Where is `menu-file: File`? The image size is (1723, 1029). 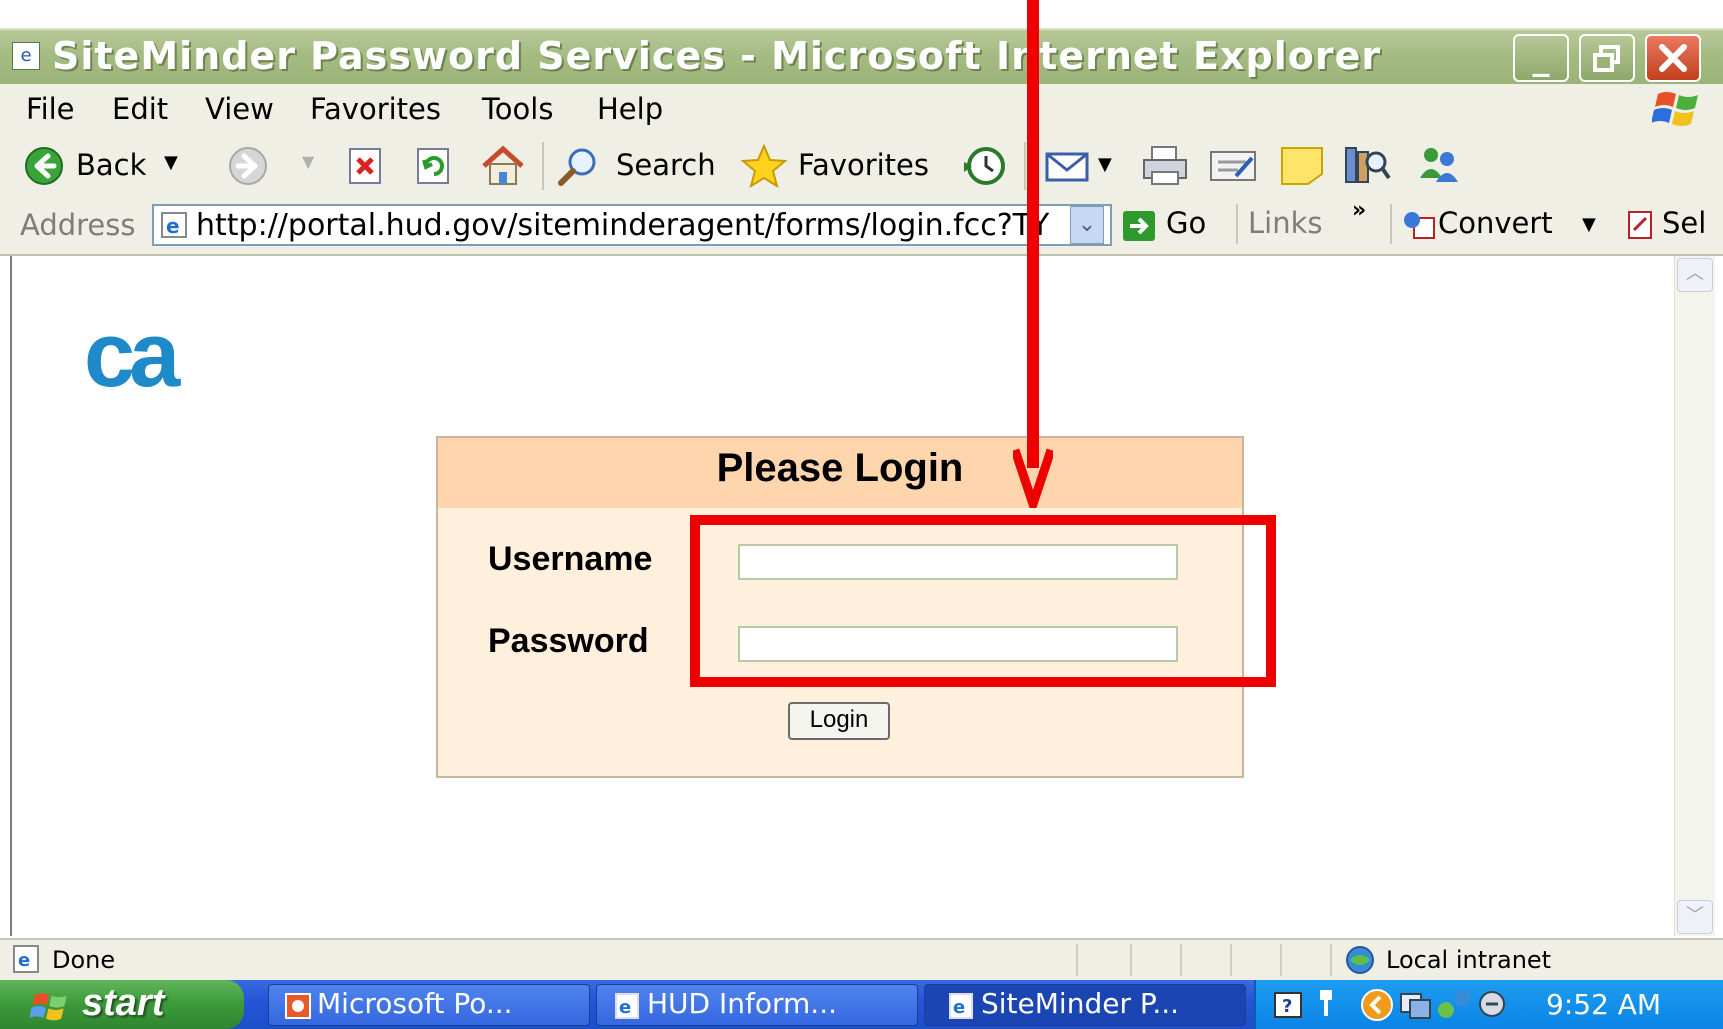
menu-file: File is located at coordinates (50, 109).